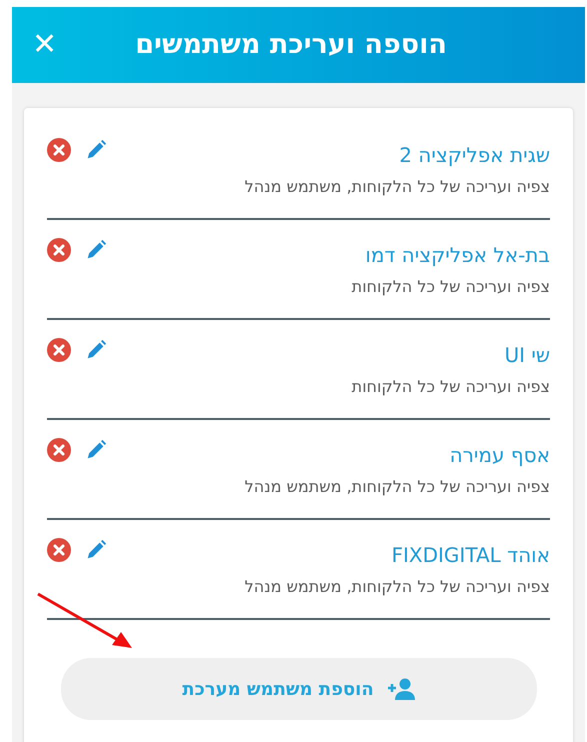 Image resolution: width=587 pixels, height=742 pixels. Describe the element at coordinates (527, 355) in the screenshot. I see `user-name: שי UI` at that location.